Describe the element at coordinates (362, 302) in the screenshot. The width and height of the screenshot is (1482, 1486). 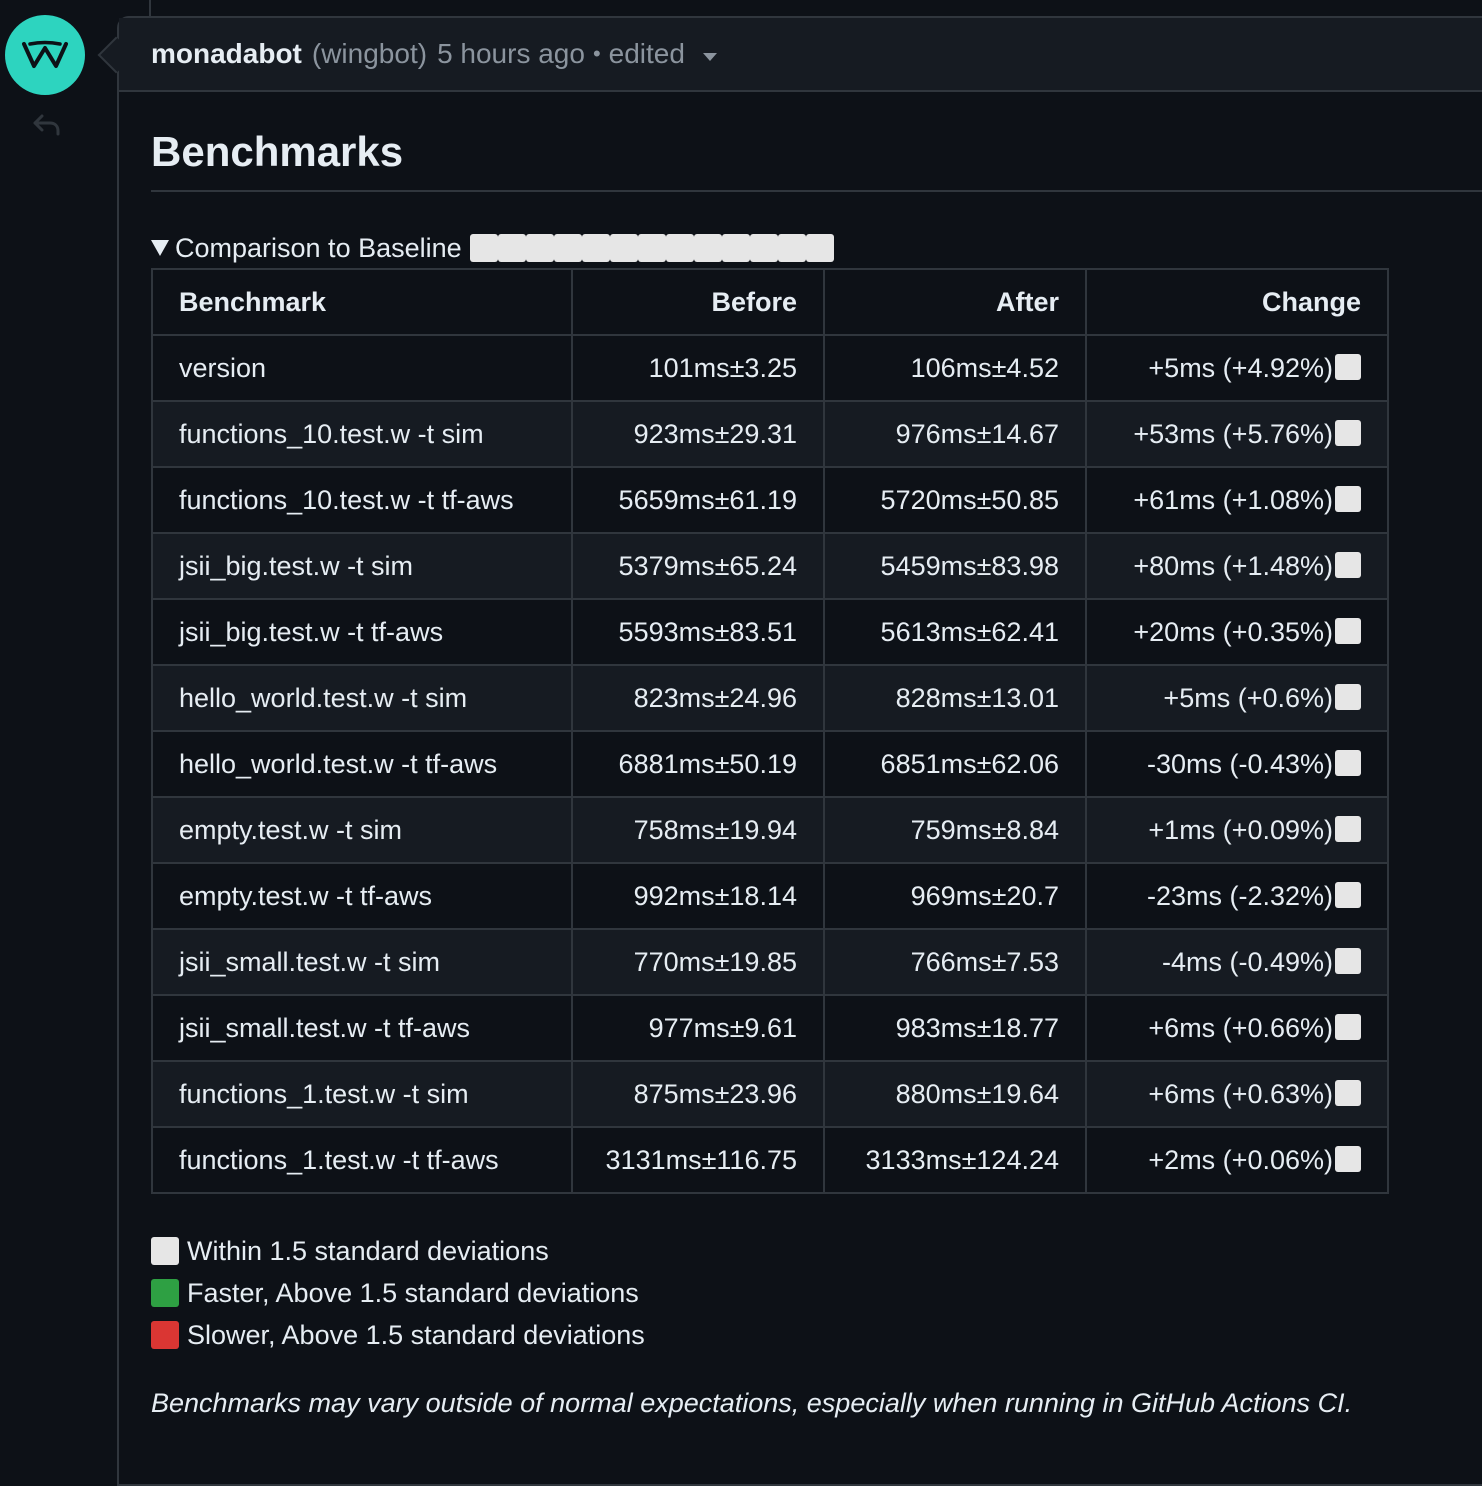
I see `header-benchmark: Benchmark` at that location.